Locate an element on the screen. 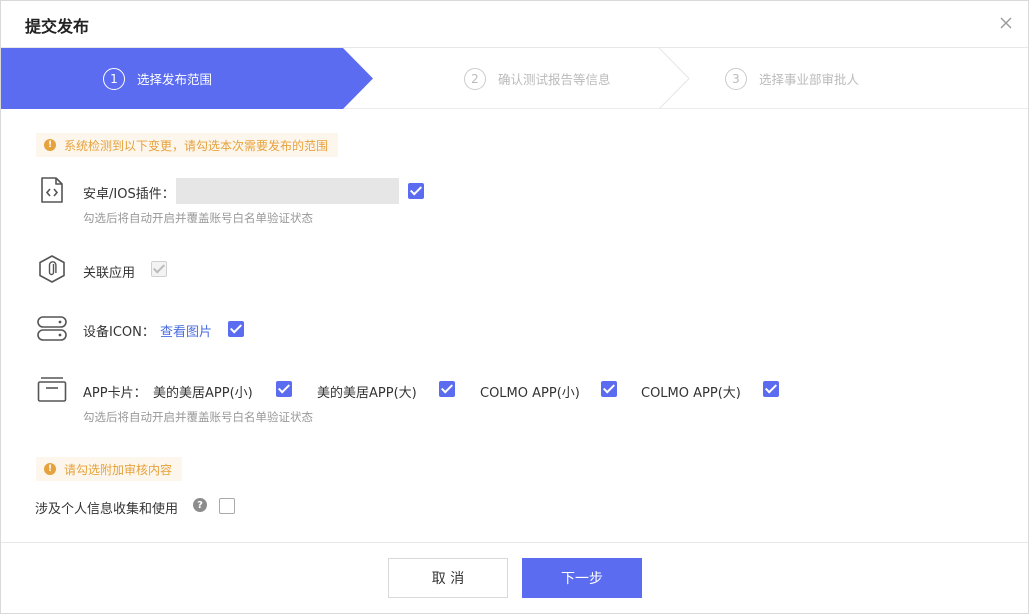 The height and width of the screenshot is (614, 1029). related-app-checkbox is located at coordinates (159, 269).